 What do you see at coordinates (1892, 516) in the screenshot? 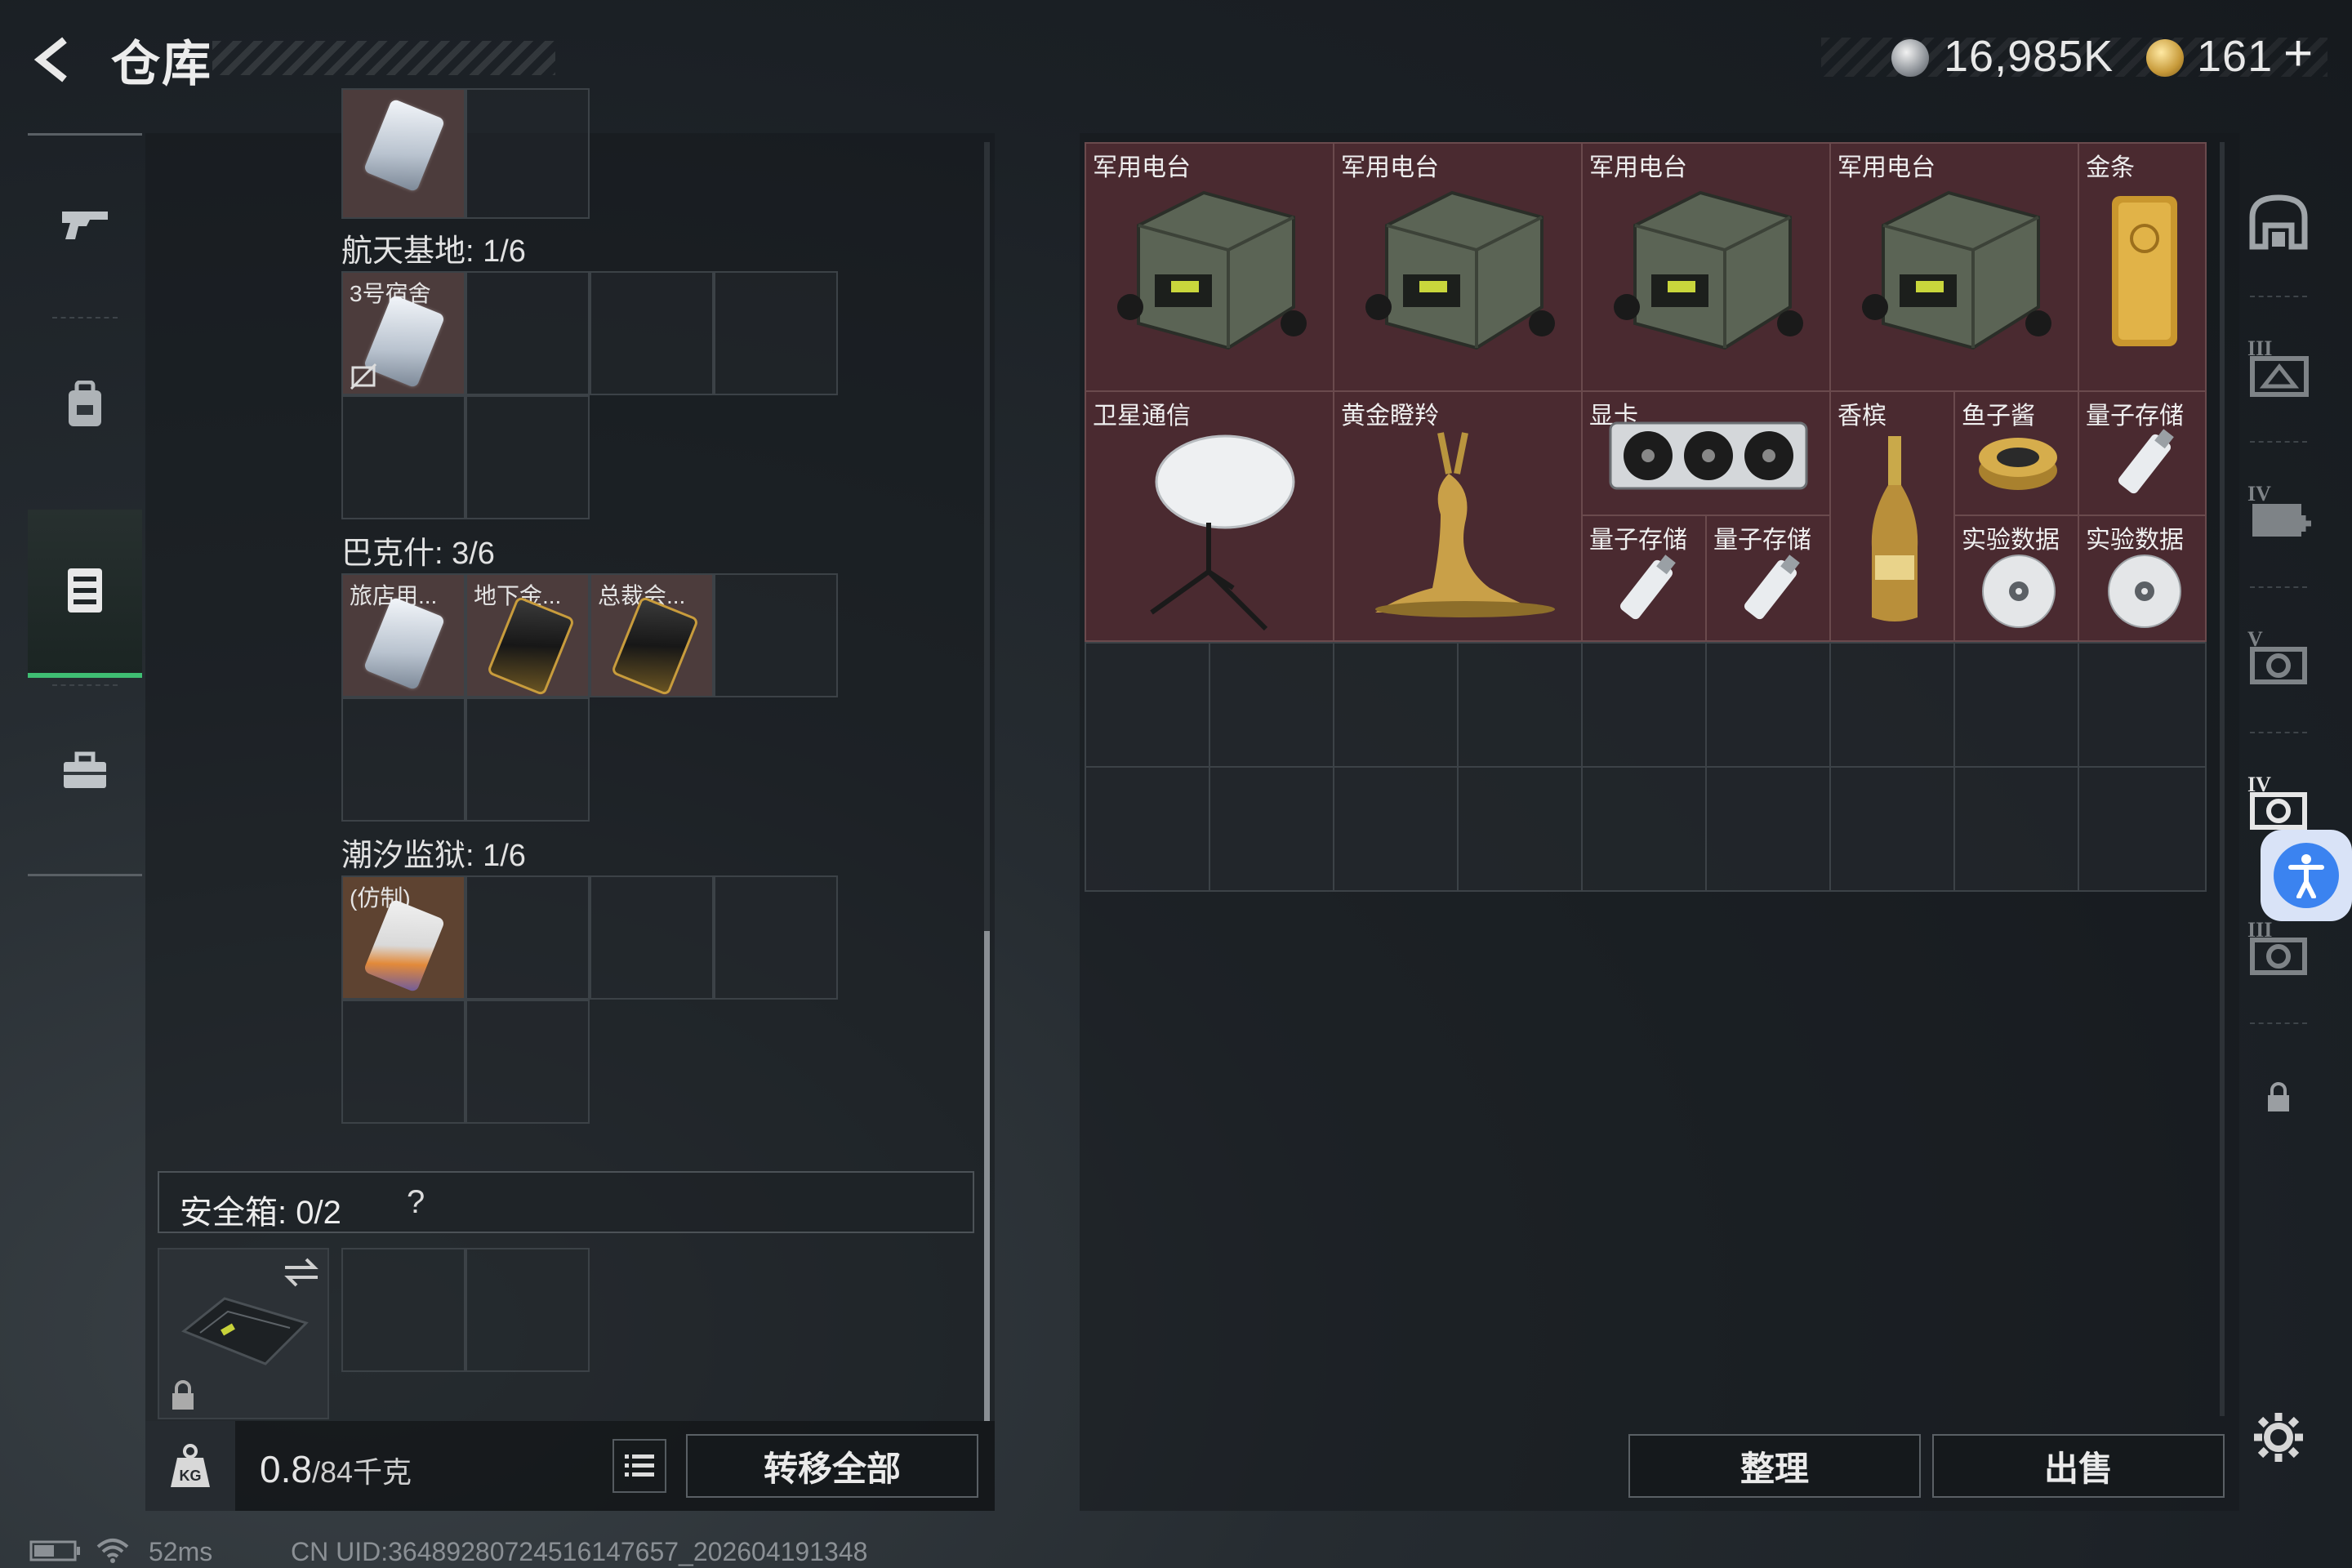
I see `stash-item-champagne: 香槟` at bounding box center [1892, 516].